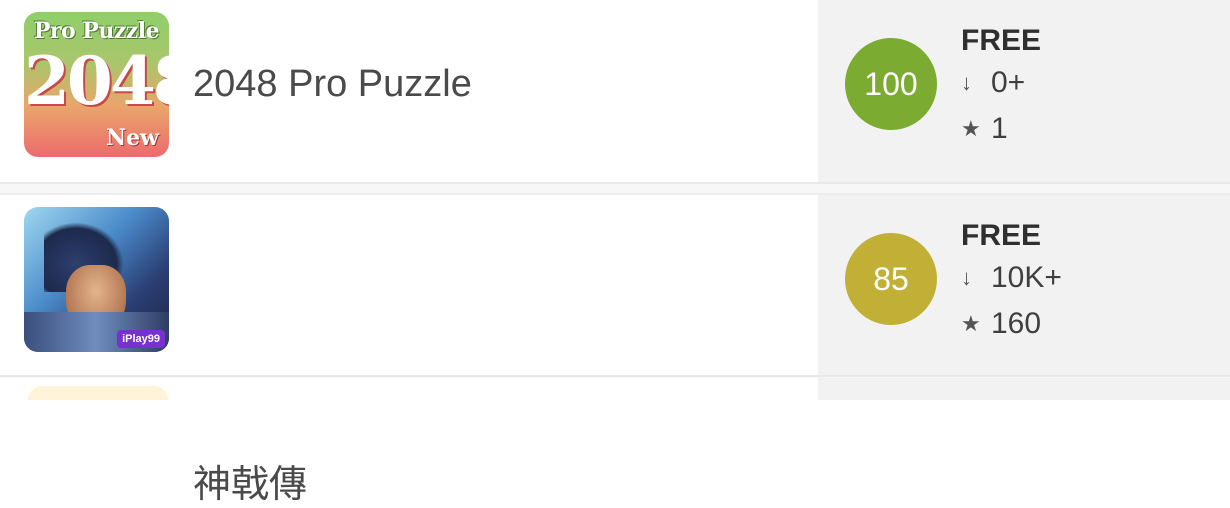 The height and width of the screenshot is (508, 1230). I want to click on score-badge: 100, so click(891, 84).